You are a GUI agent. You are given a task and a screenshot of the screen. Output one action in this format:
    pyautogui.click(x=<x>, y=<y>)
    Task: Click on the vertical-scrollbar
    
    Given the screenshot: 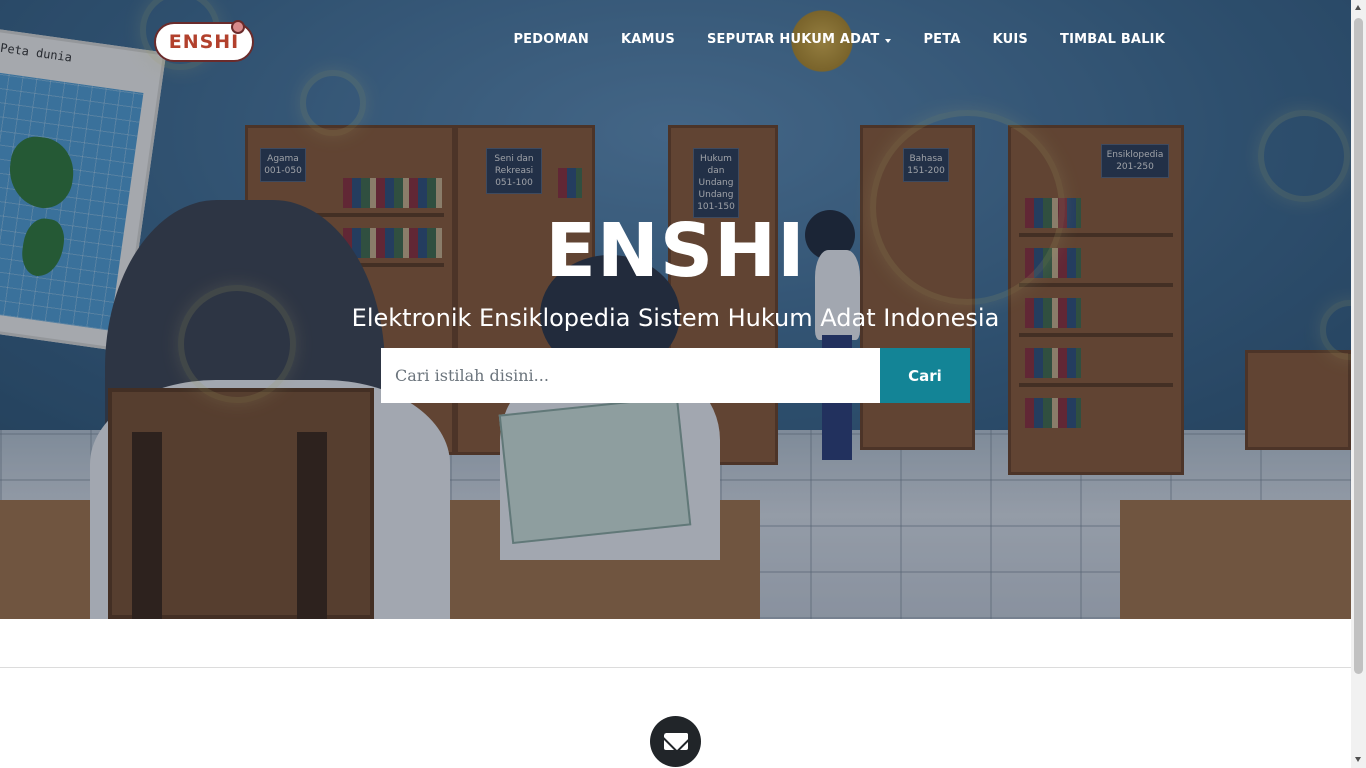 What is the action you would take?
    pyautogui.click(x=1358, y=384)
    